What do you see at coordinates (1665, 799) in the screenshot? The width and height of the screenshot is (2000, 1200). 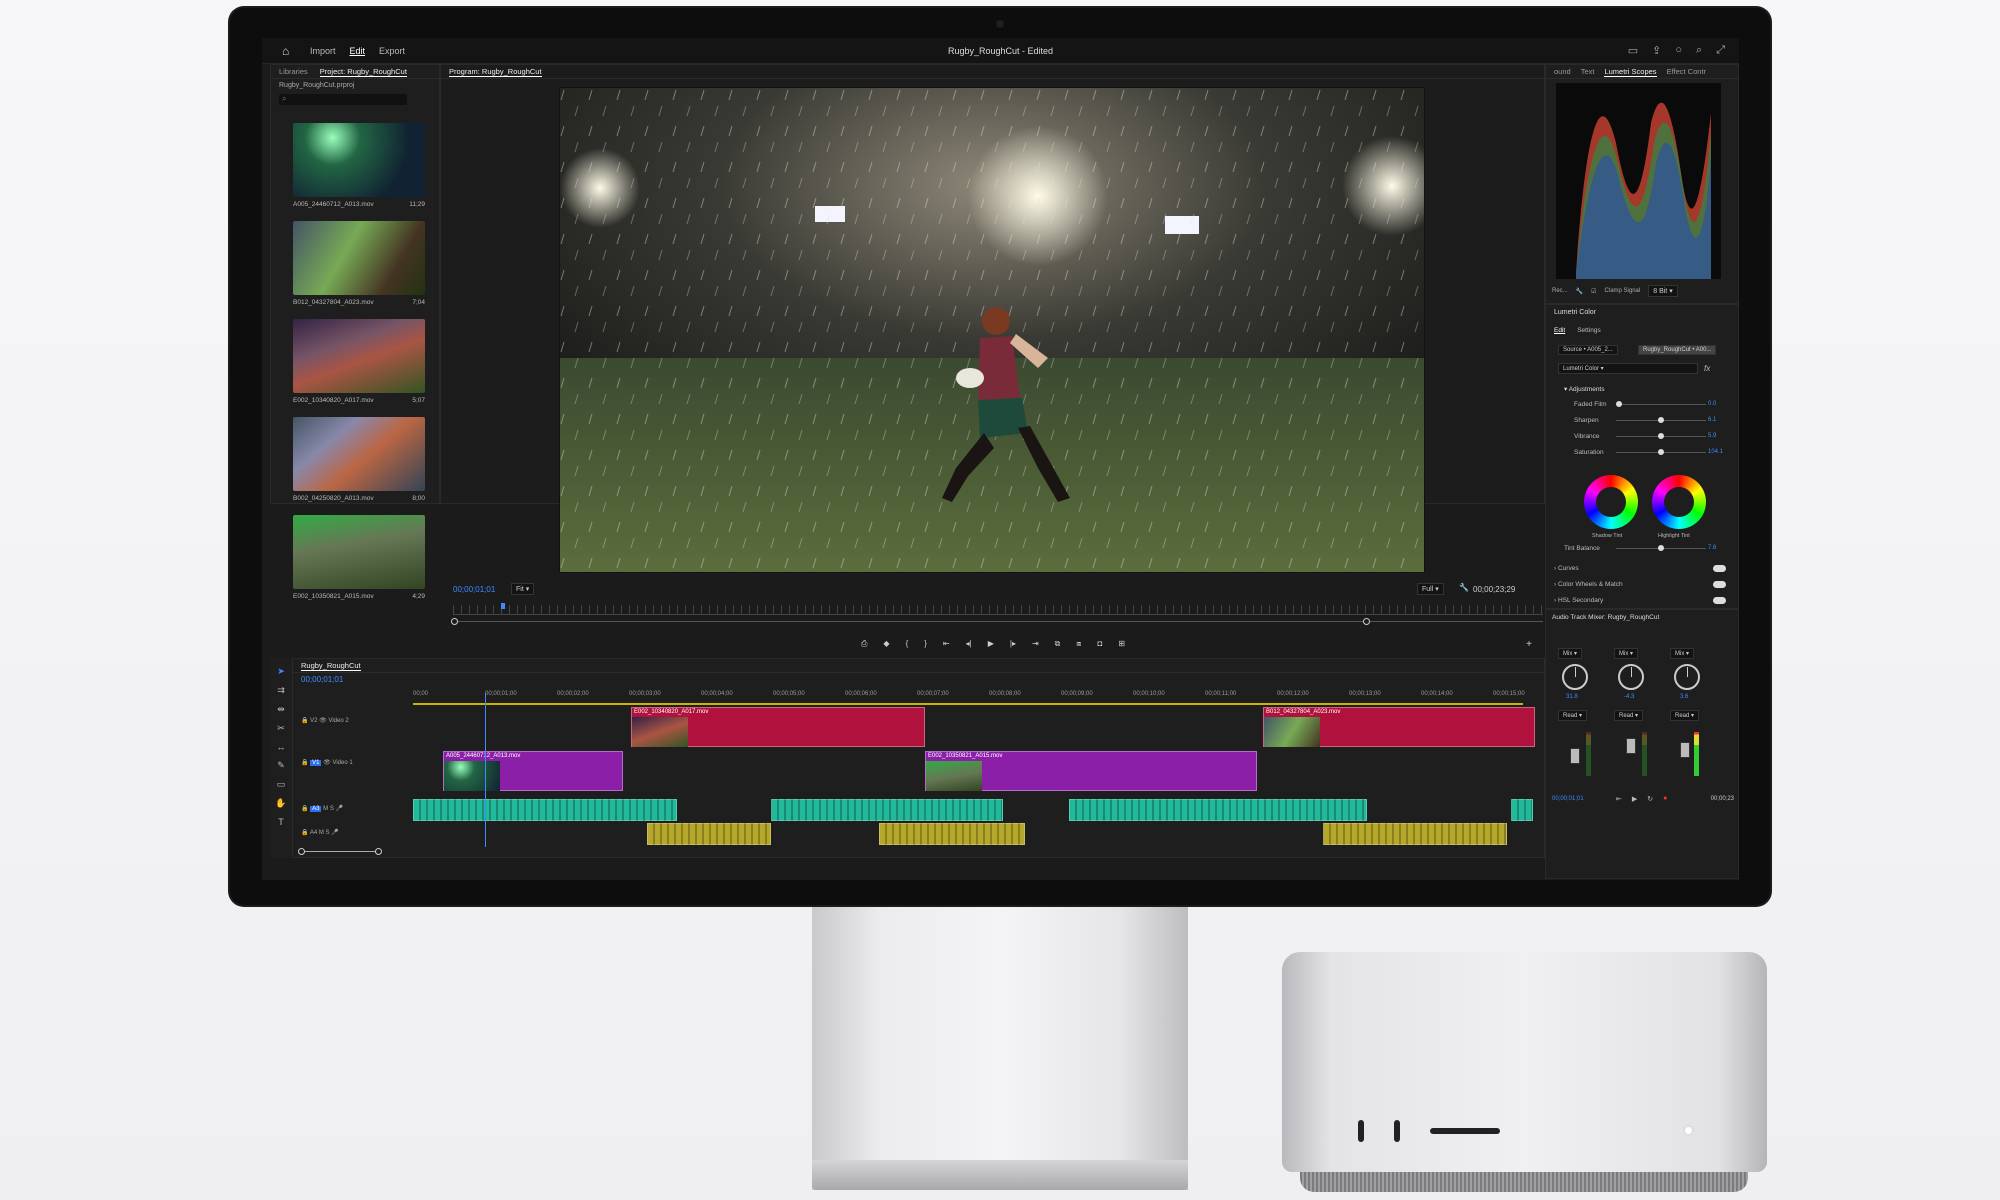 I see `record-button: ●` at bounding box center [1665, 799].